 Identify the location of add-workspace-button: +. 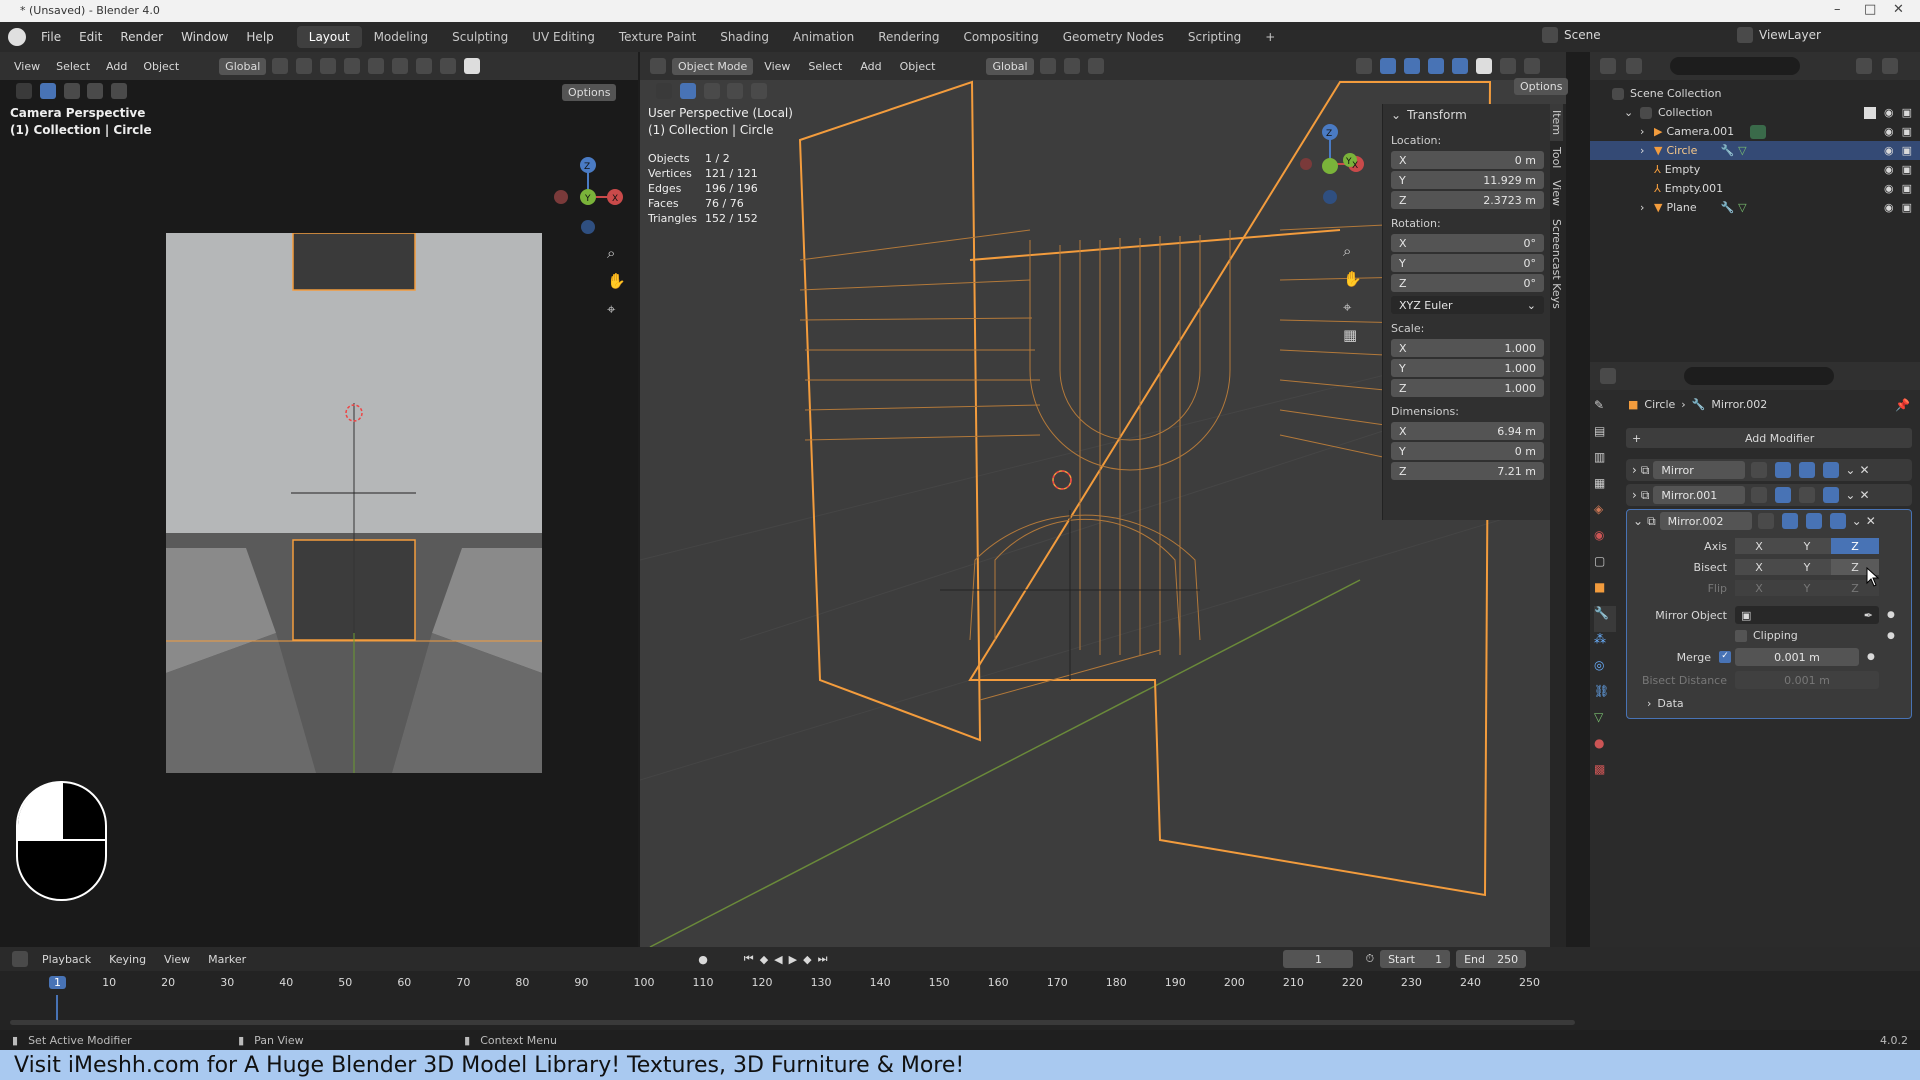
(1270, 37).